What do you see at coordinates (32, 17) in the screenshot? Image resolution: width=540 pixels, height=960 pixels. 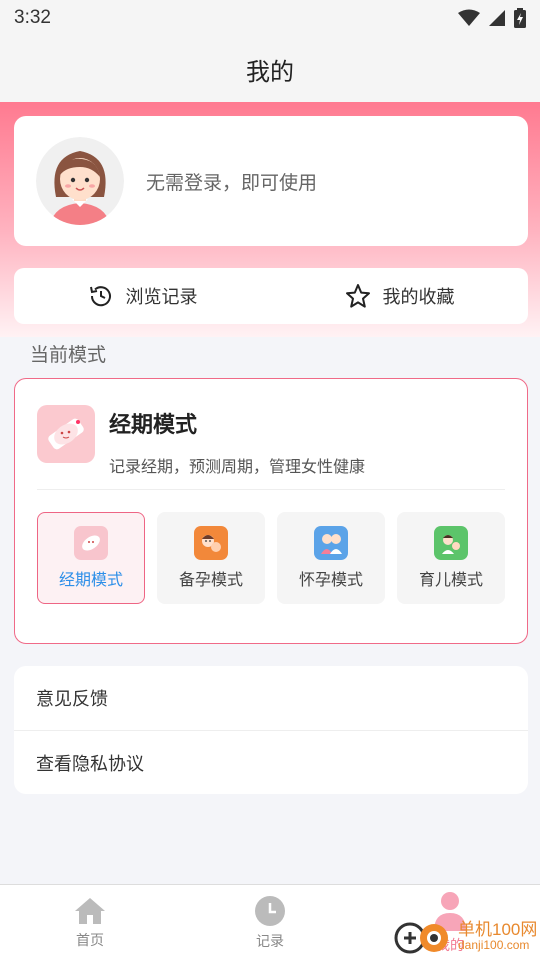 I see `status-time: 3:32` at bounding box center [32, 17].